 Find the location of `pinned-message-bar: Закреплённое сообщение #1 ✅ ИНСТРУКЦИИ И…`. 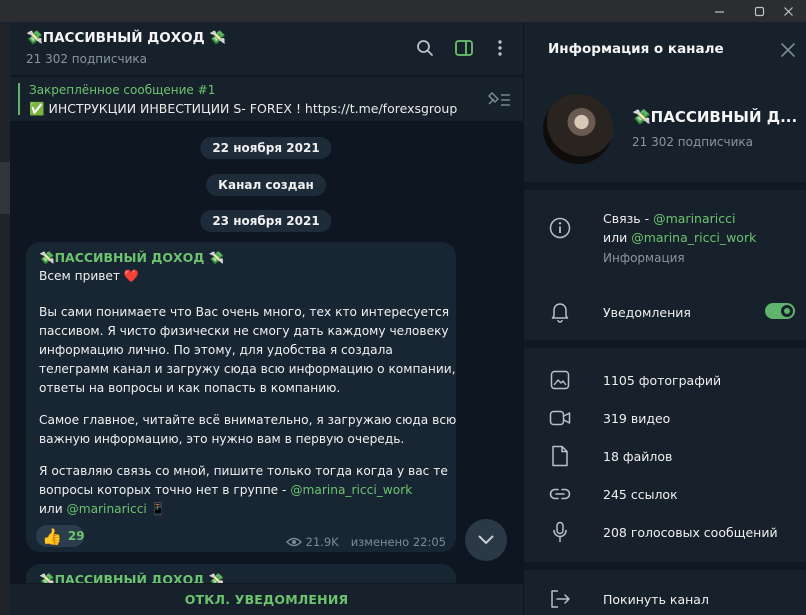

pinned-message-bar: Закреплённое сообщение #1 ✅ ИНСТРУКЦИИ И… is located at coordinates (266, 99).